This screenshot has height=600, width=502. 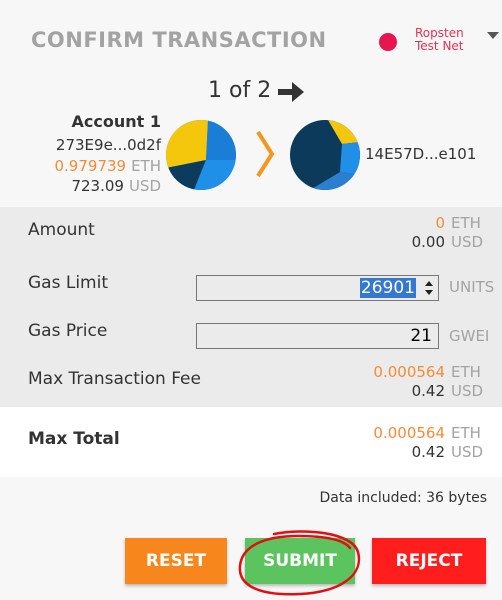 I want to click on to-account-avatar, so click(x=325, y=155).